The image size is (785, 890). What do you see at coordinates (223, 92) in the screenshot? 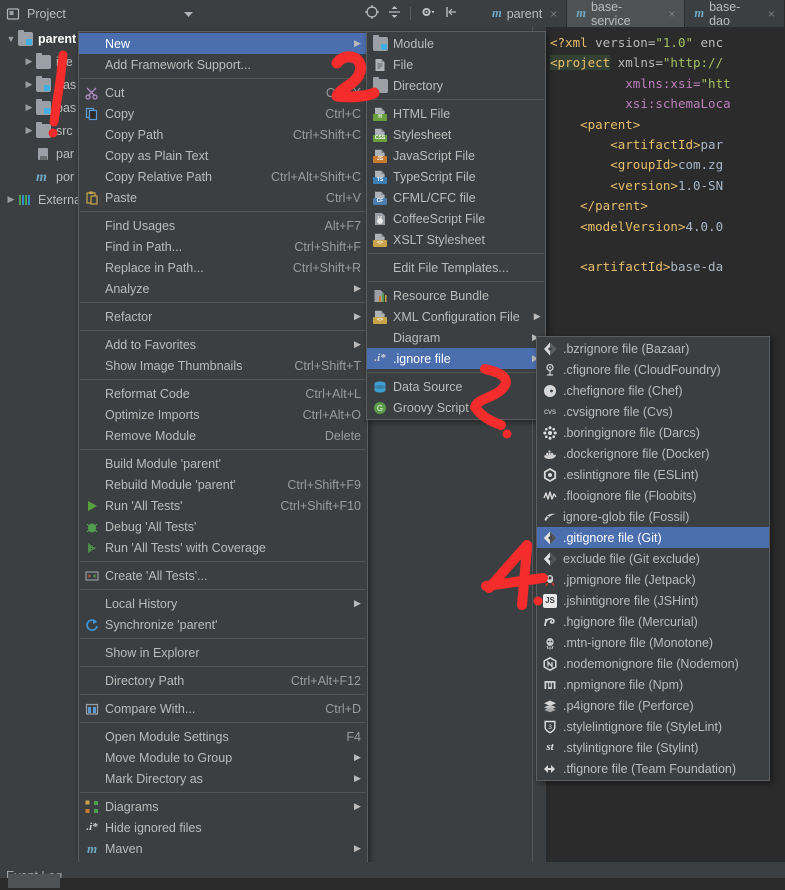
I see `menu-item-cut: Cut Ctrl+X` at bounding box center [223, 92].